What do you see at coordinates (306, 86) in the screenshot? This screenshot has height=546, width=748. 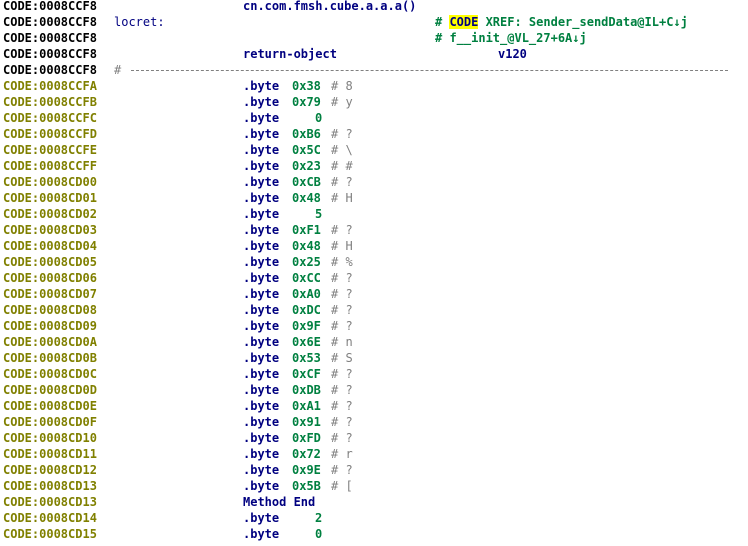 I see `operand-value: 0x38` at bounding box center [306, 86].